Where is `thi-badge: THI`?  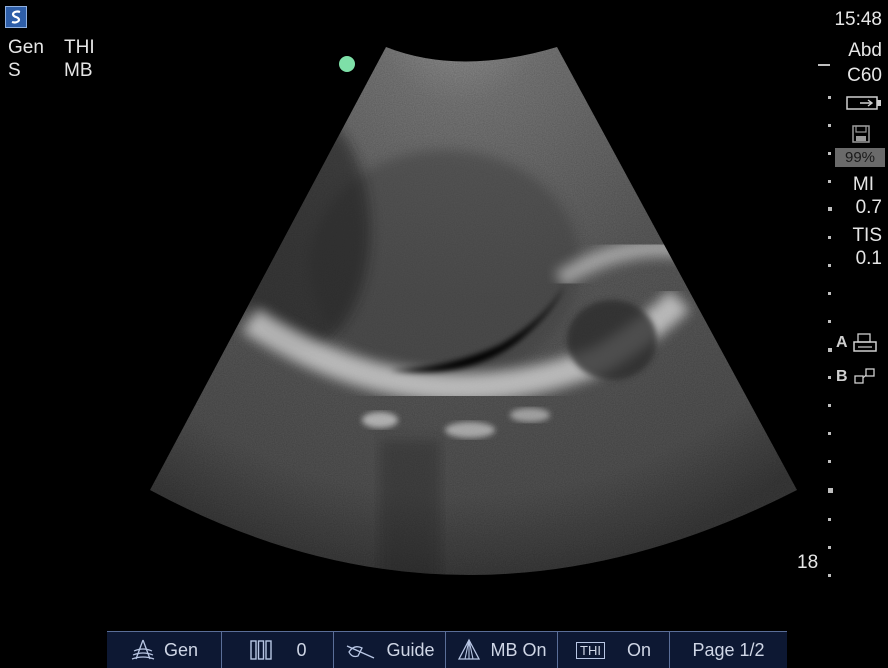 thi-badge: THI is located at coordinates (590, 650).